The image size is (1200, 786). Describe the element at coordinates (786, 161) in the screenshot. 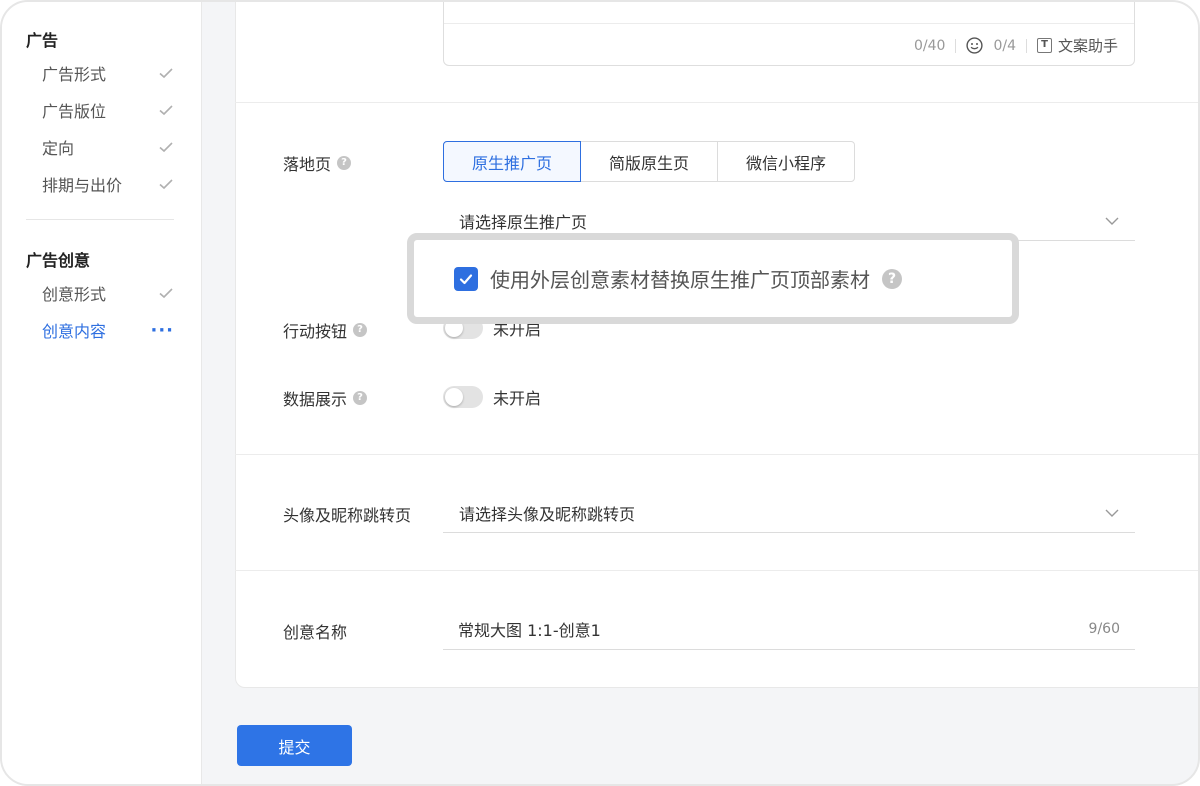

I see `tab-wechat-mini-program: 微信小程序` at that location.